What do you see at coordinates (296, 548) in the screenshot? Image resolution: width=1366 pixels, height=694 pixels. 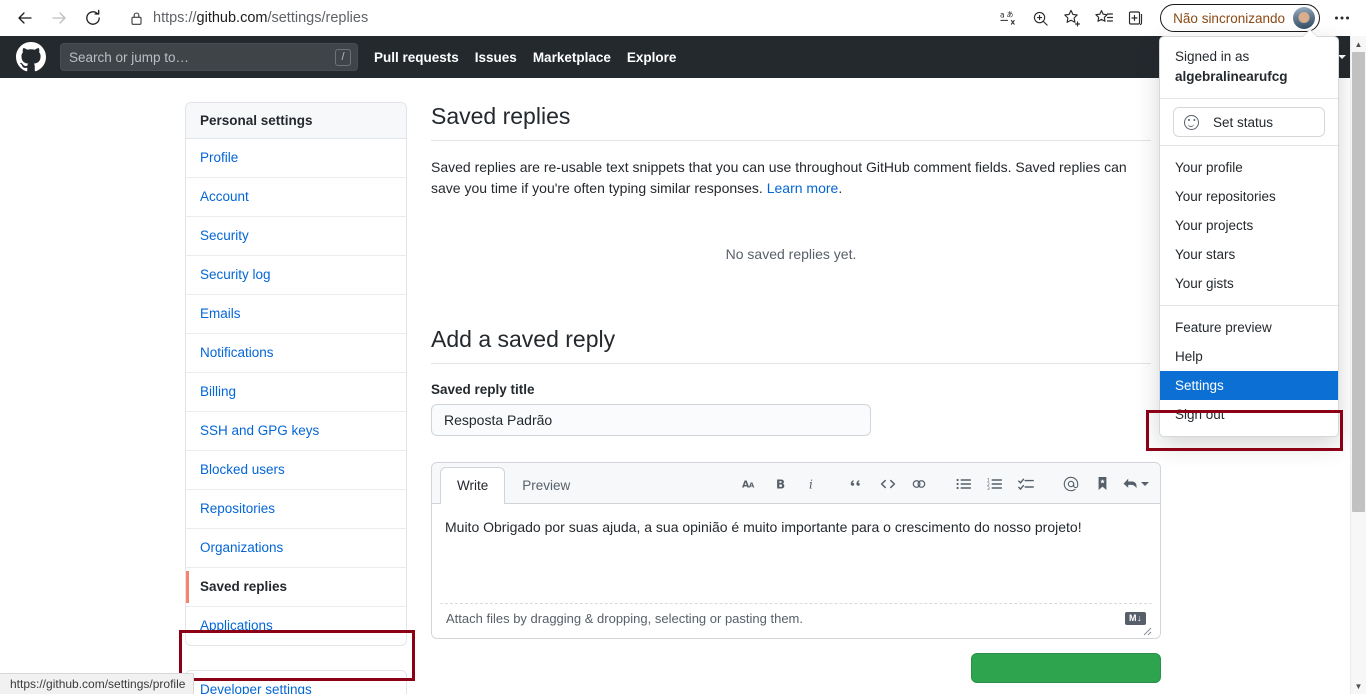 I see `sidebar-item-organizations: Organizations` at bounding box center [296, 548].